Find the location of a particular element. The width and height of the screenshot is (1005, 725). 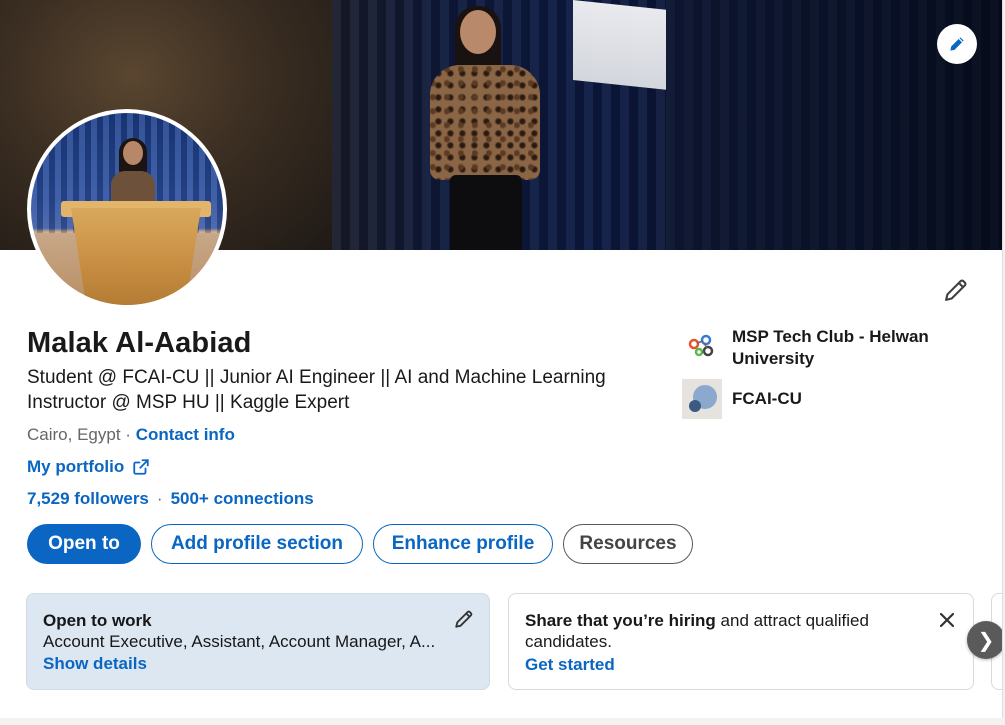

profile-photo is located at coordinates (127, 209).